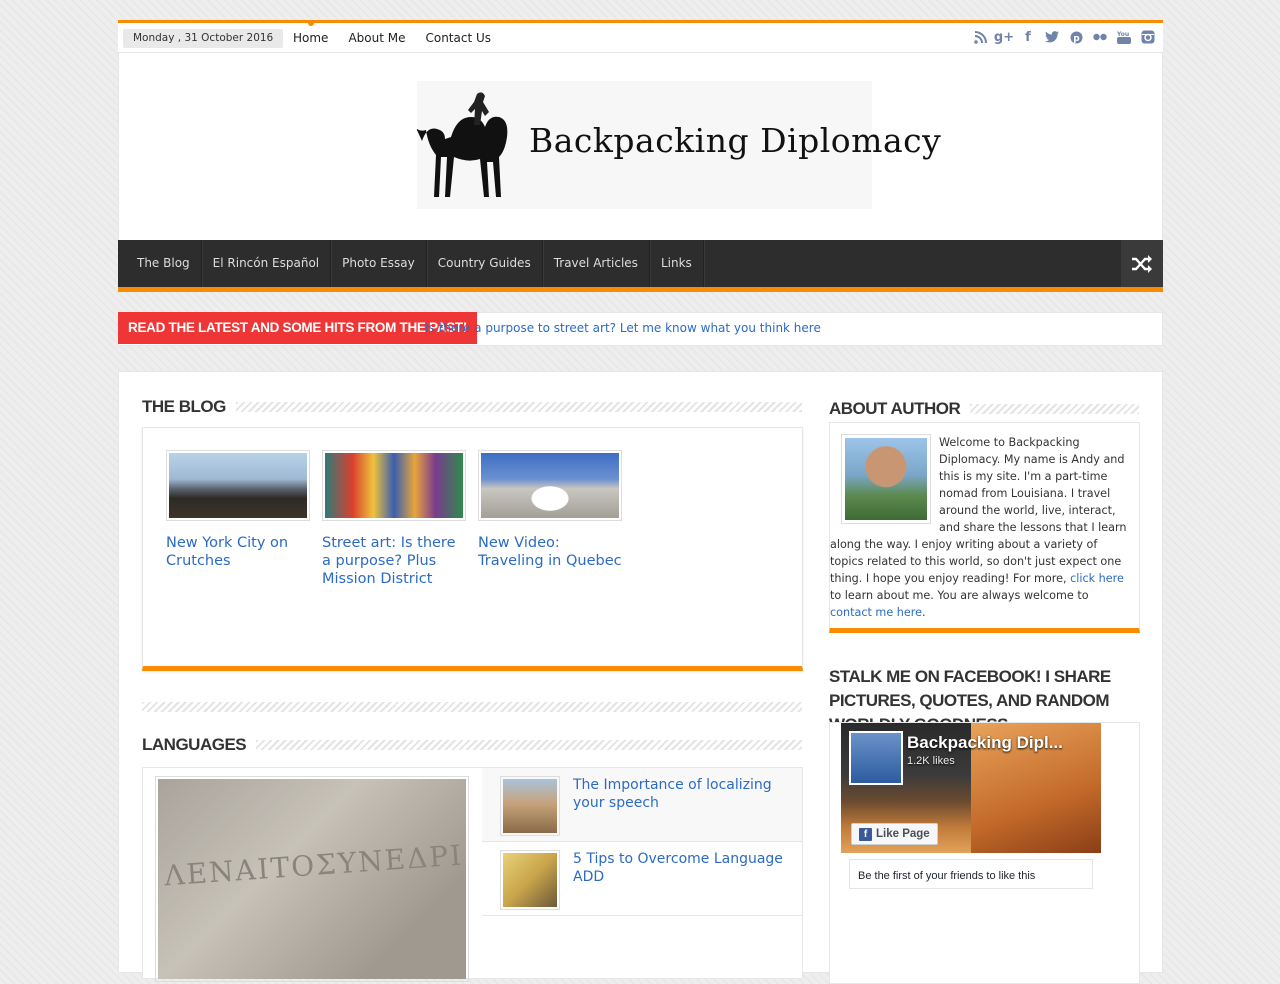 This screenshot has height=984, width=1280. Describe the element at coordinates (239, 552) in the screenshot. I see `post-title-link: New York City on Crutches` at that location.